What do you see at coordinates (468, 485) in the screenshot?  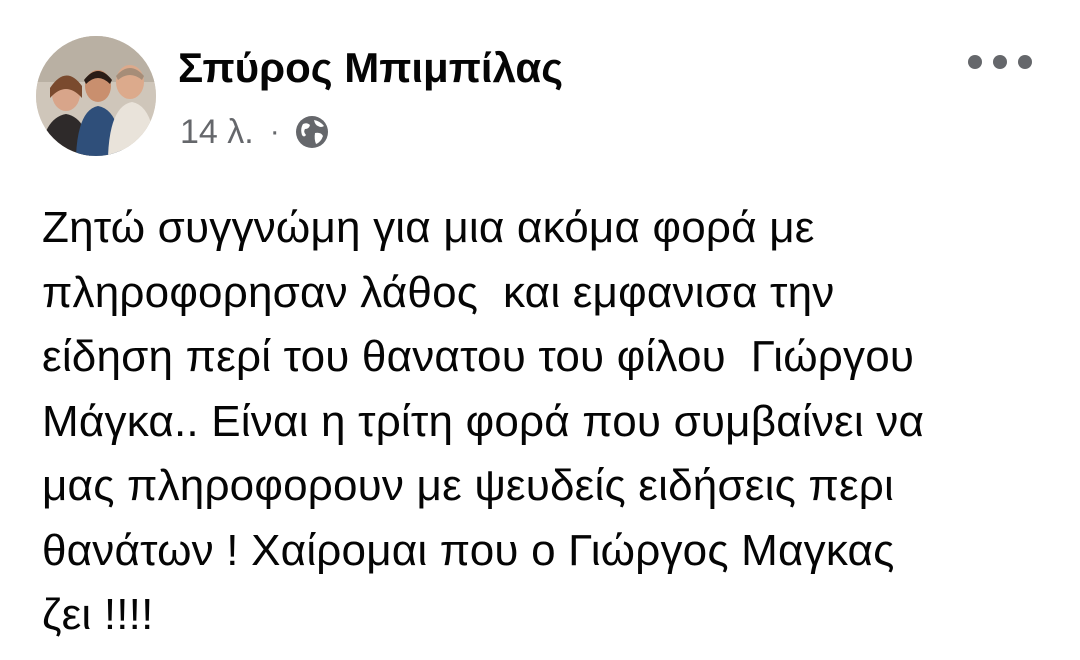 I see `post-text-line: μας πληροφορουν με ψευδείς ειδήσεις περι` at bounding box center [468, 485].